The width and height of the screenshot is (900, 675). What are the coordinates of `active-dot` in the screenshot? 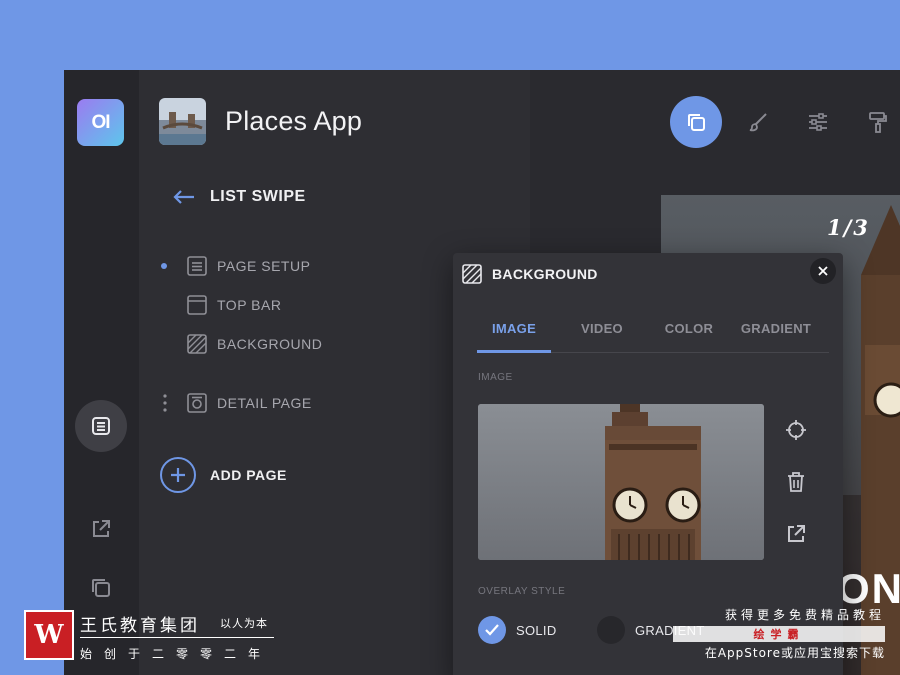 It's located at (164, 266).